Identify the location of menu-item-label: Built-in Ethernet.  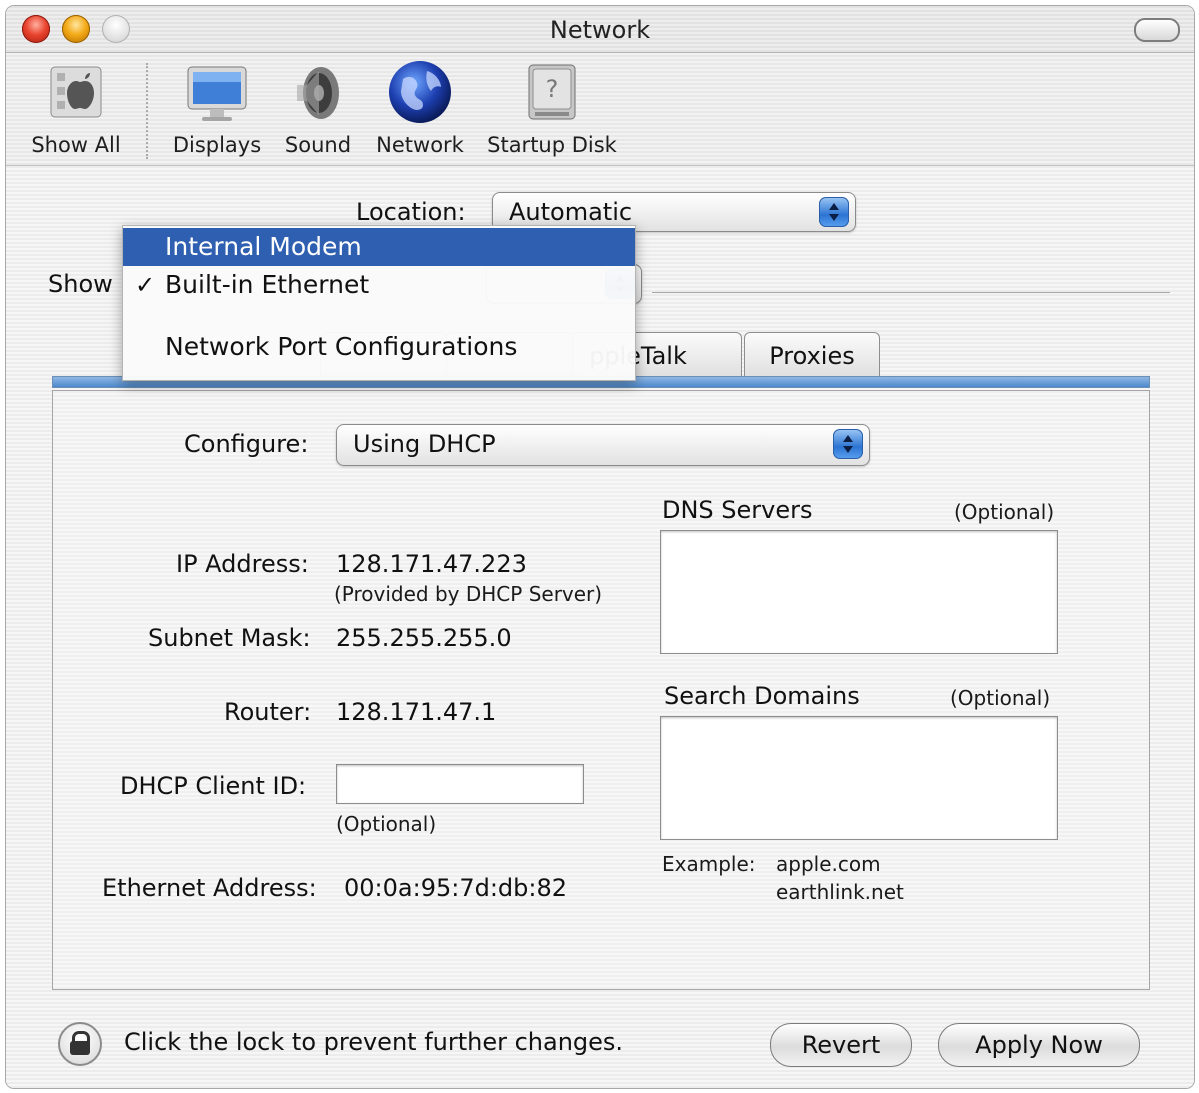
(267, 284).